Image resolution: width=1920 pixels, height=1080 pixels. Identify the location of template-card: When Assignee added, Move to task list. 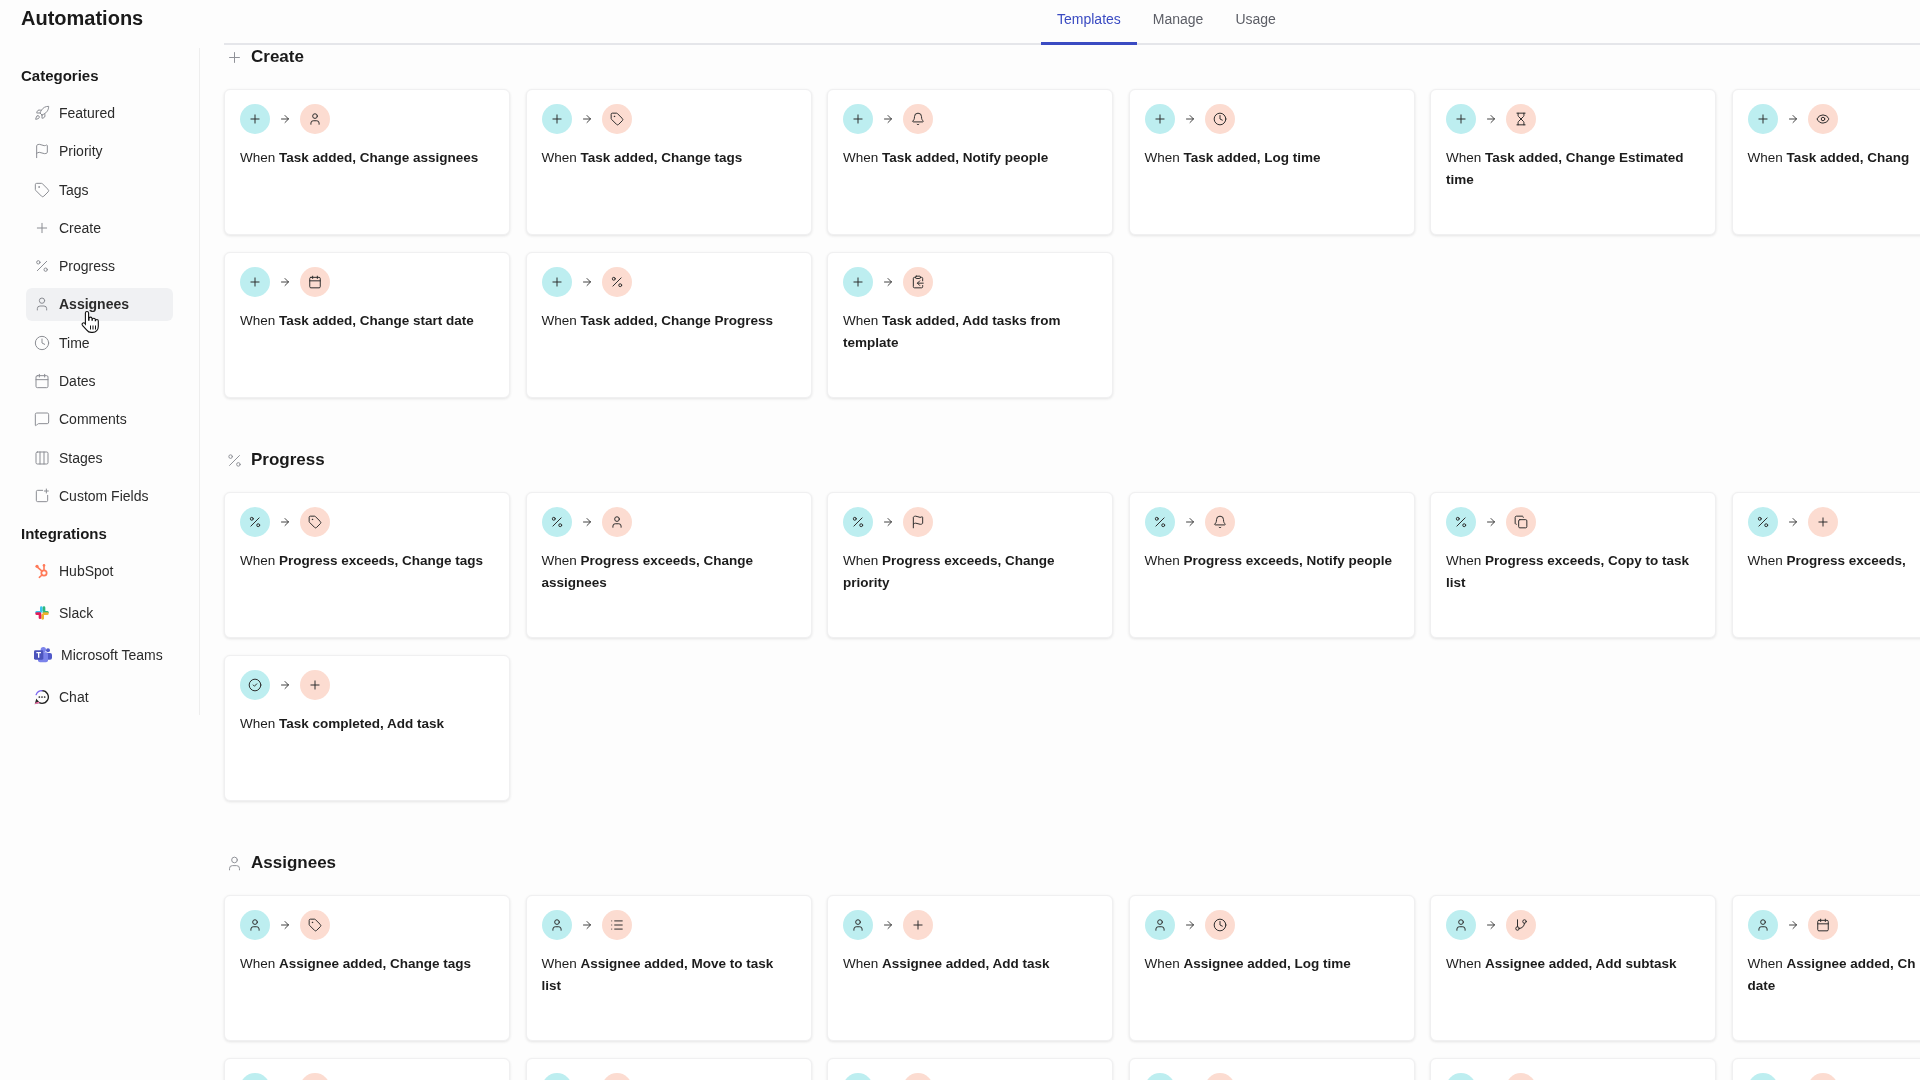
(668, 968).